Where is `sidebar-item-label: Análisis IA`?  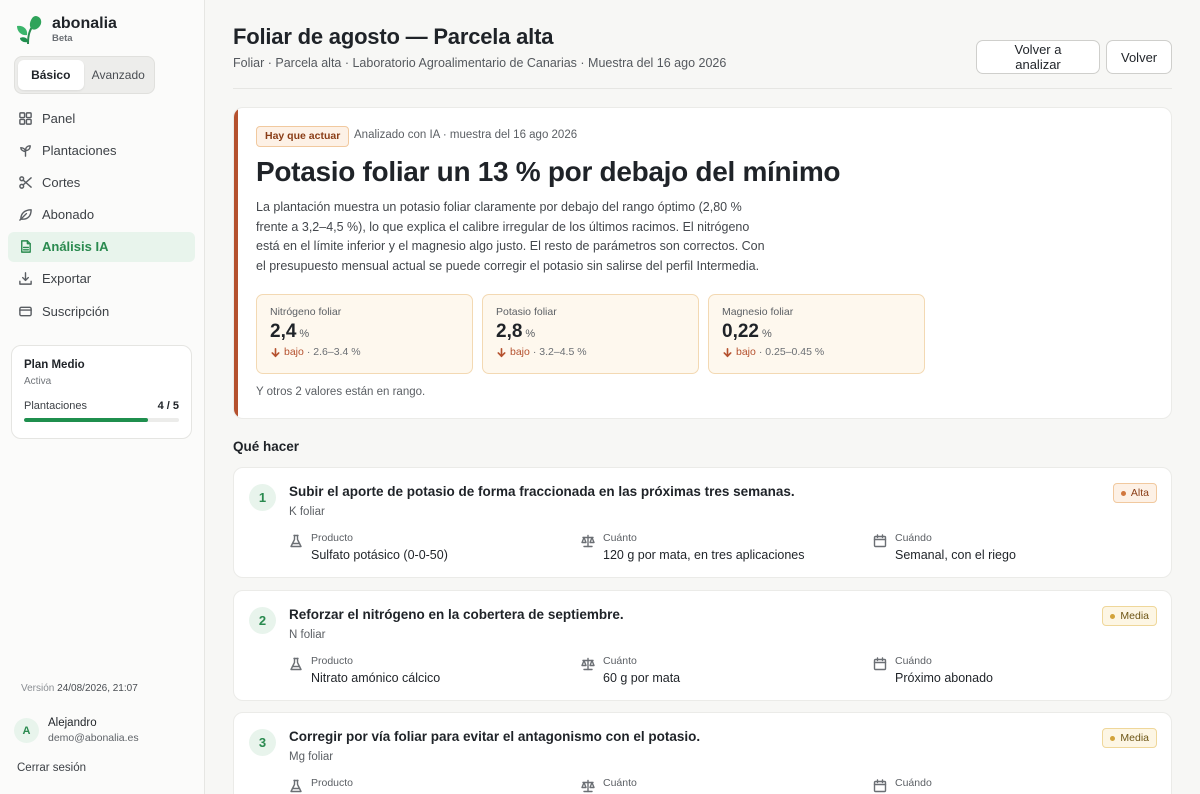 sidebar-item-label: Análisis IA is located at coordinates (75, 247).